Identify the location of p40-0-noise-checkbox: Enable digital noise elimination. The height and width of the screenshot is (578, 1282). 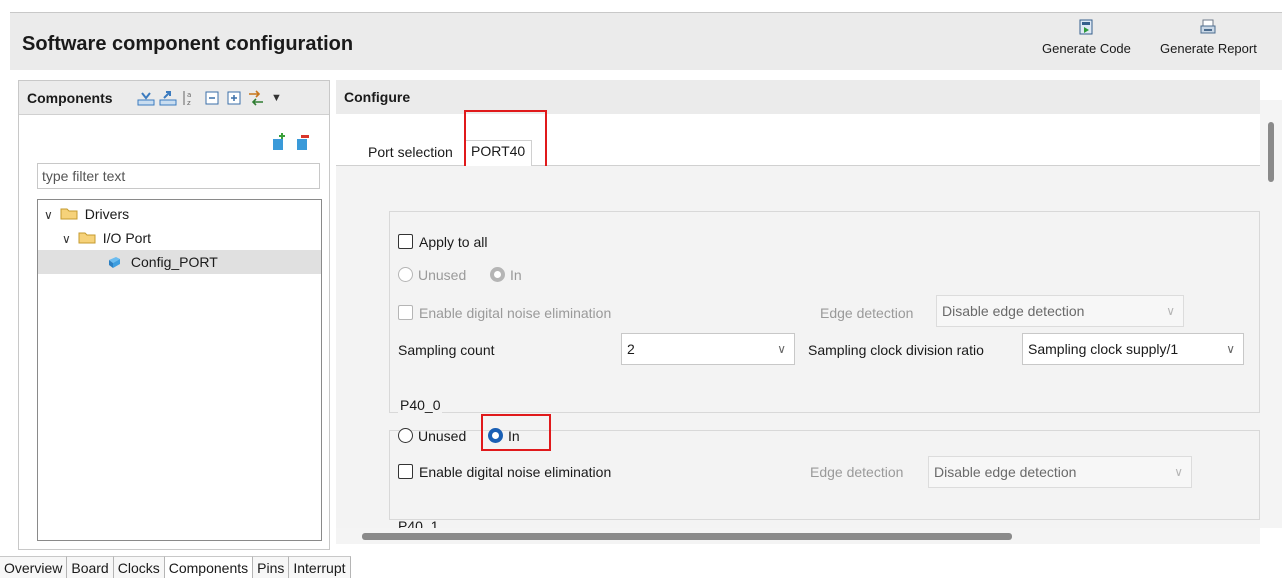
(504, 472).